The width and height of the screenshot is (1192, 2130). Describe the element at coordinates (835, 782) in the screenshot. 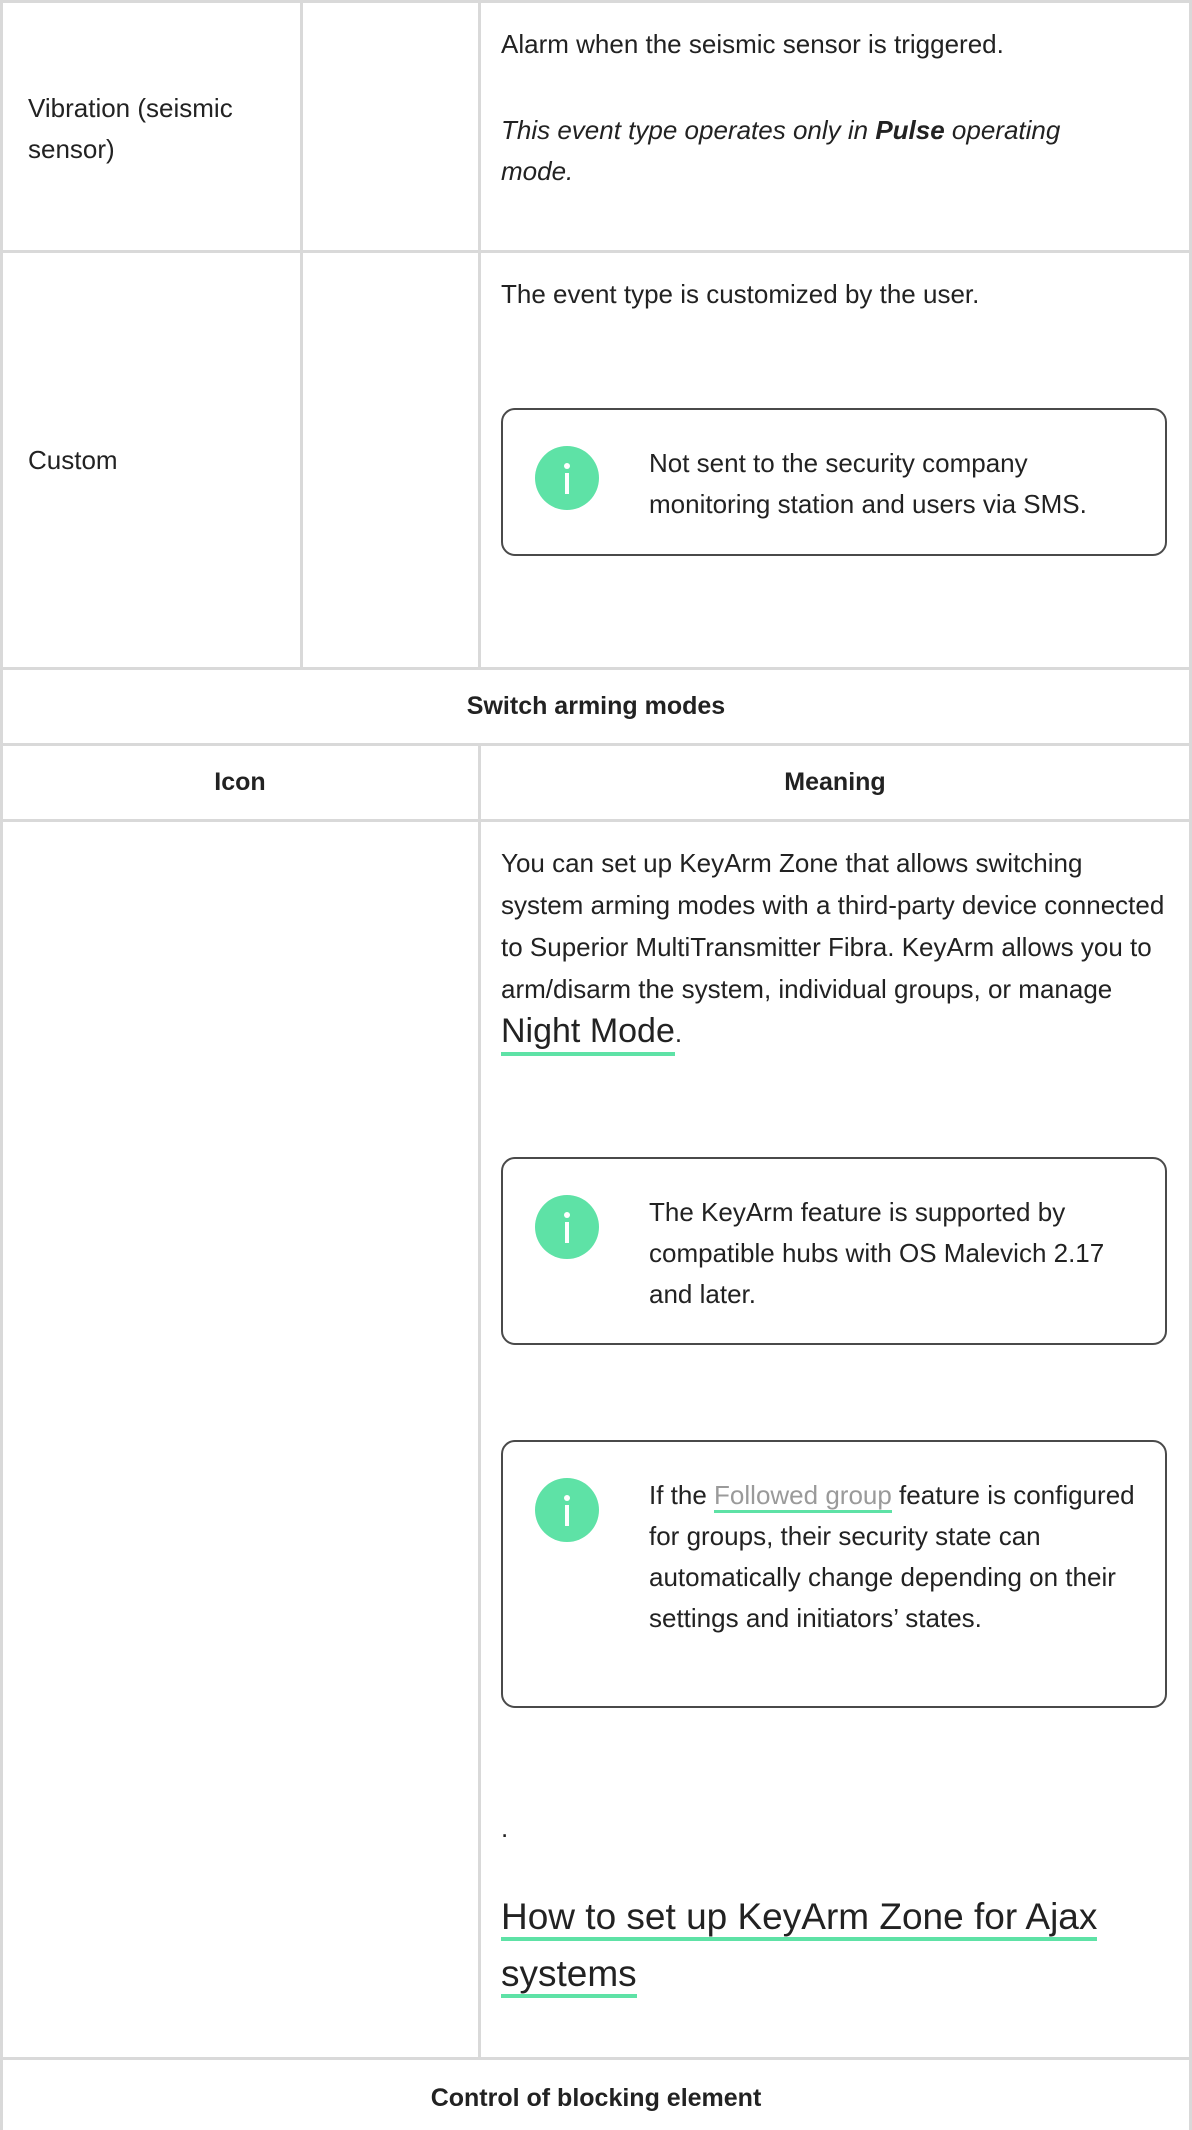

I see `column-header-meaning: Meaning` at that location.